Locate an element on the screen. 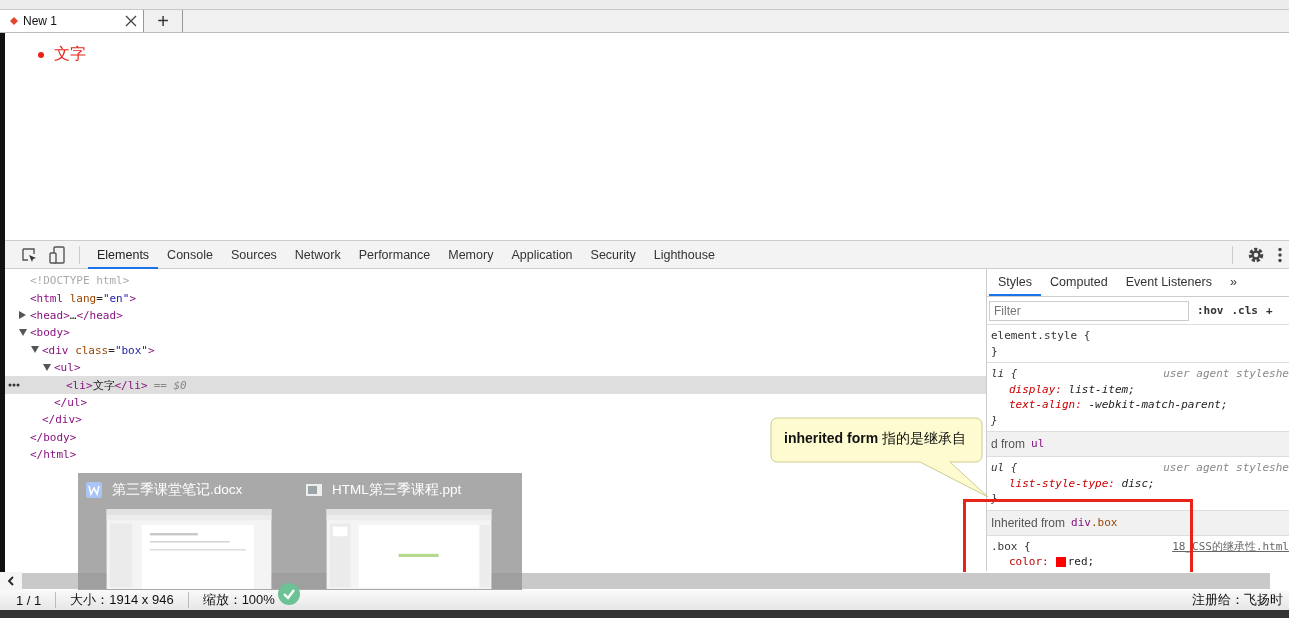 The width and height of the screenshot is (1289, 618). dom-markup: <body> is located at coordinates (50, 333).